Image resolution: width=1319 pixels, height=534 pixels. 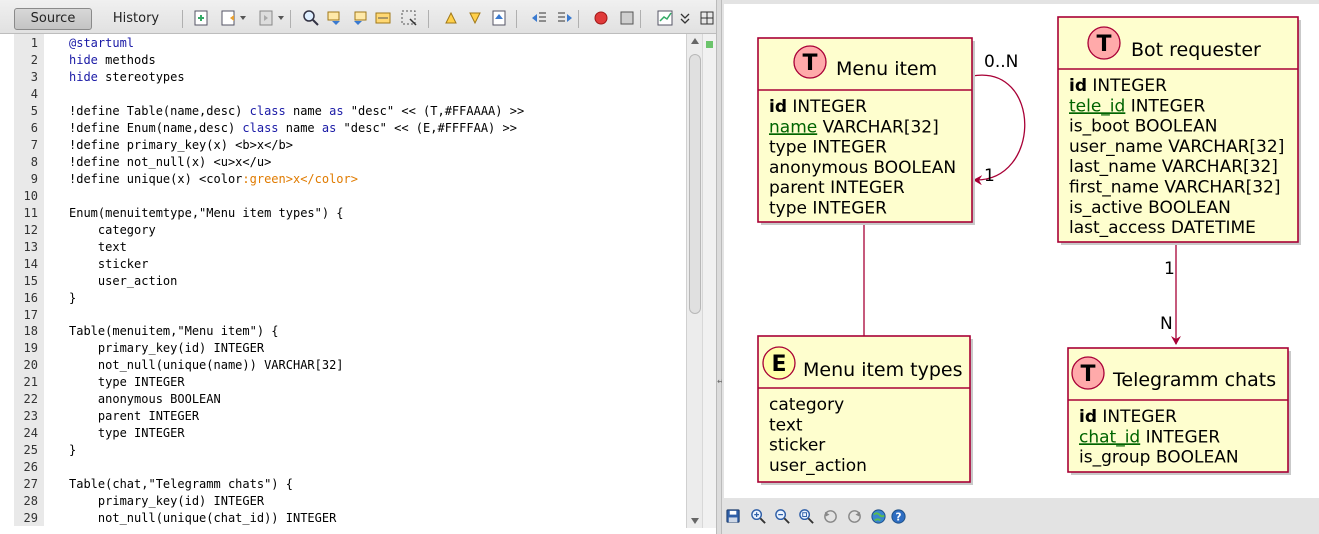 What do you see at coordinates (350, 60) in the screenshot?
I see `code-line: 2 hide methods` at bounding box center [350, 60].